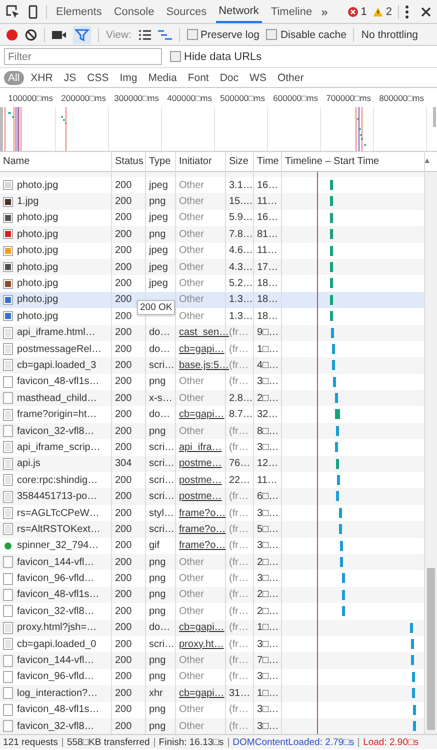 The width and height of the screenshot is (437, 750). Describe the element at coordinates (28, 464) in the screenshot. I see `request-name: api.js` at that location.